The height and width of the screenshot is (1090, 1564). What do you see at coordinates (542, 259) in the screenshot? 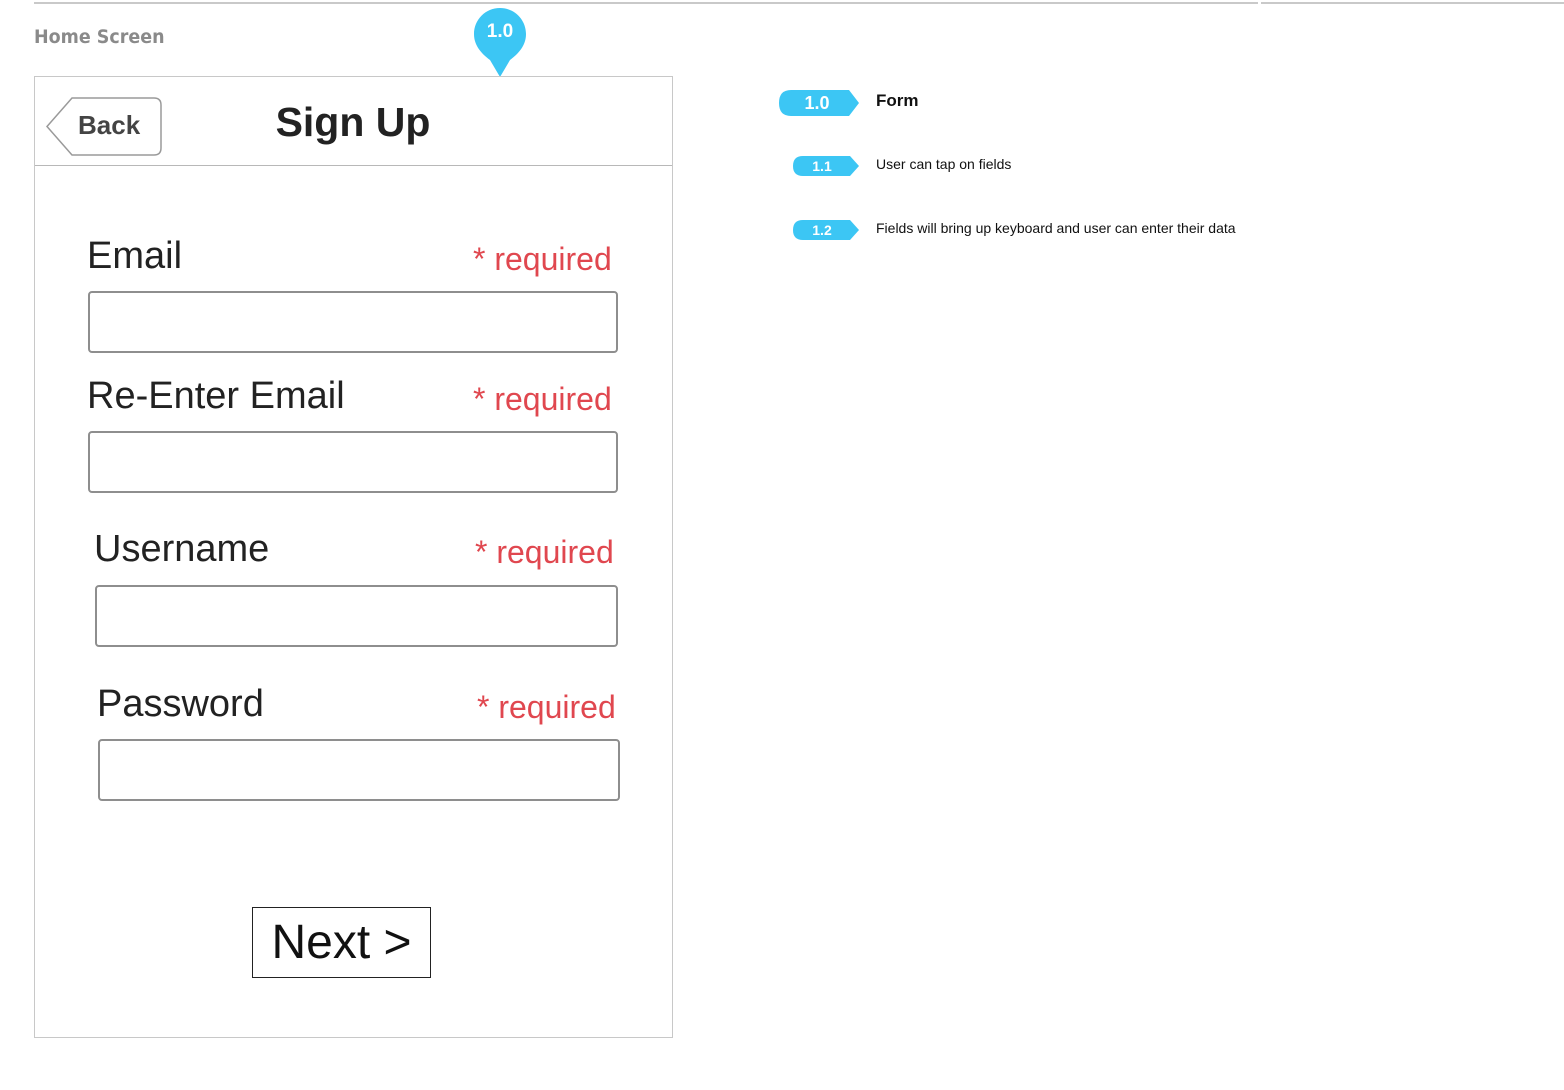
I see `email-required-note: * required` at bounding box center [542, 259].